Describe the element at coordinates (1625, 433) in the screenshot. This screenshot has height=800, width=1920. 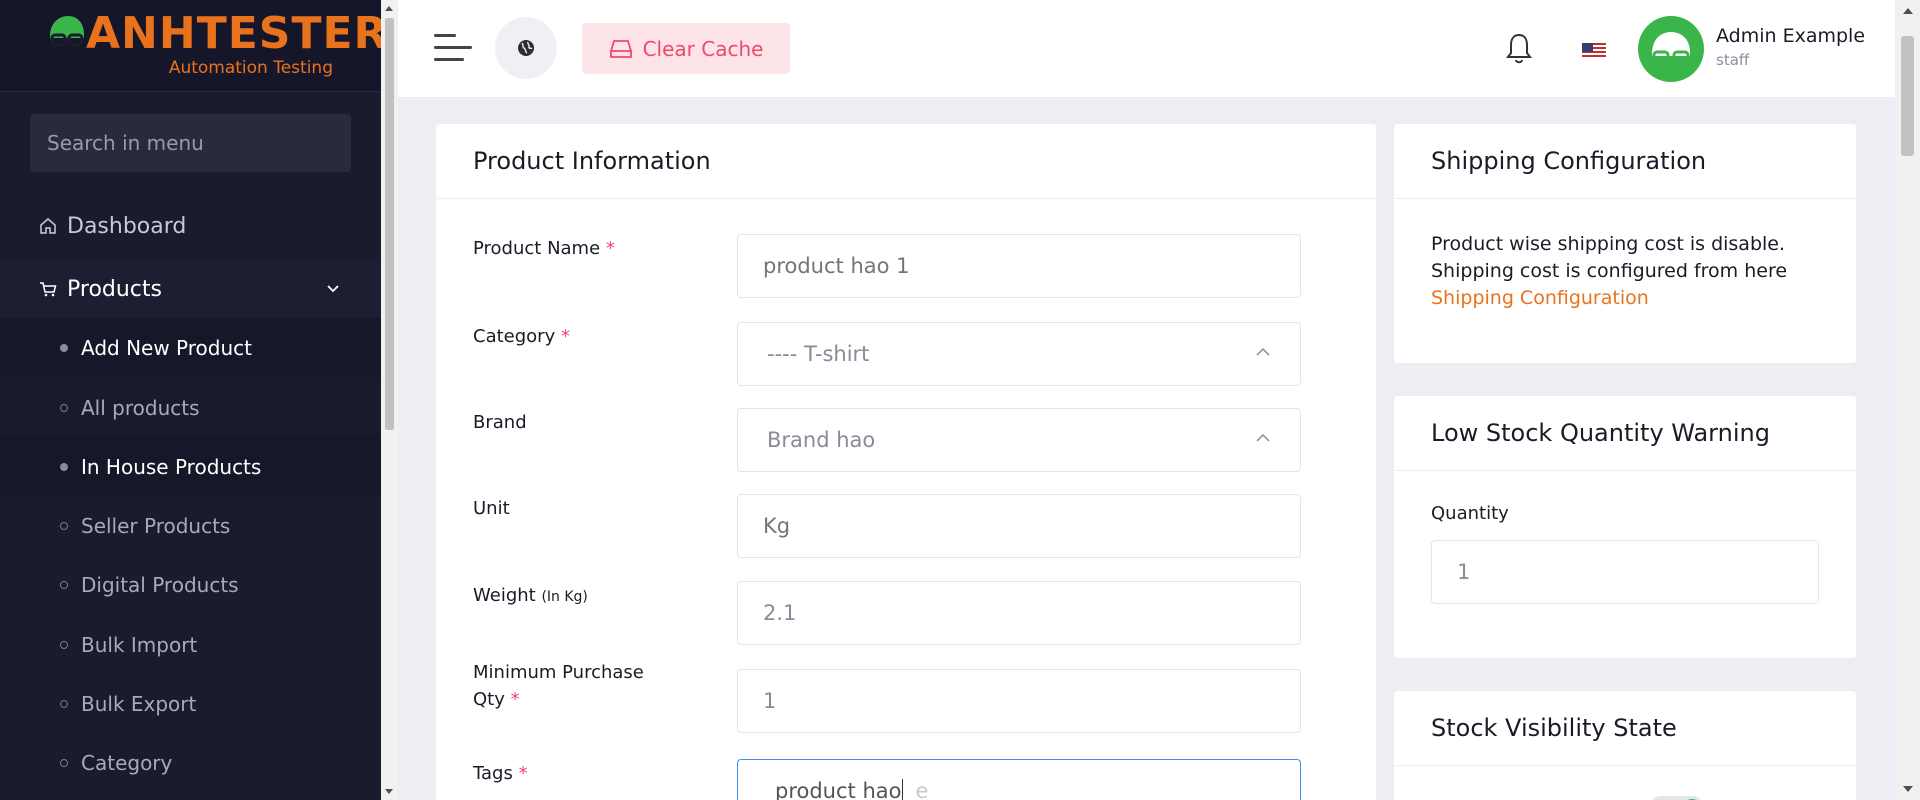
I see `card-title: Low Stock Quantity Warning` at that location.